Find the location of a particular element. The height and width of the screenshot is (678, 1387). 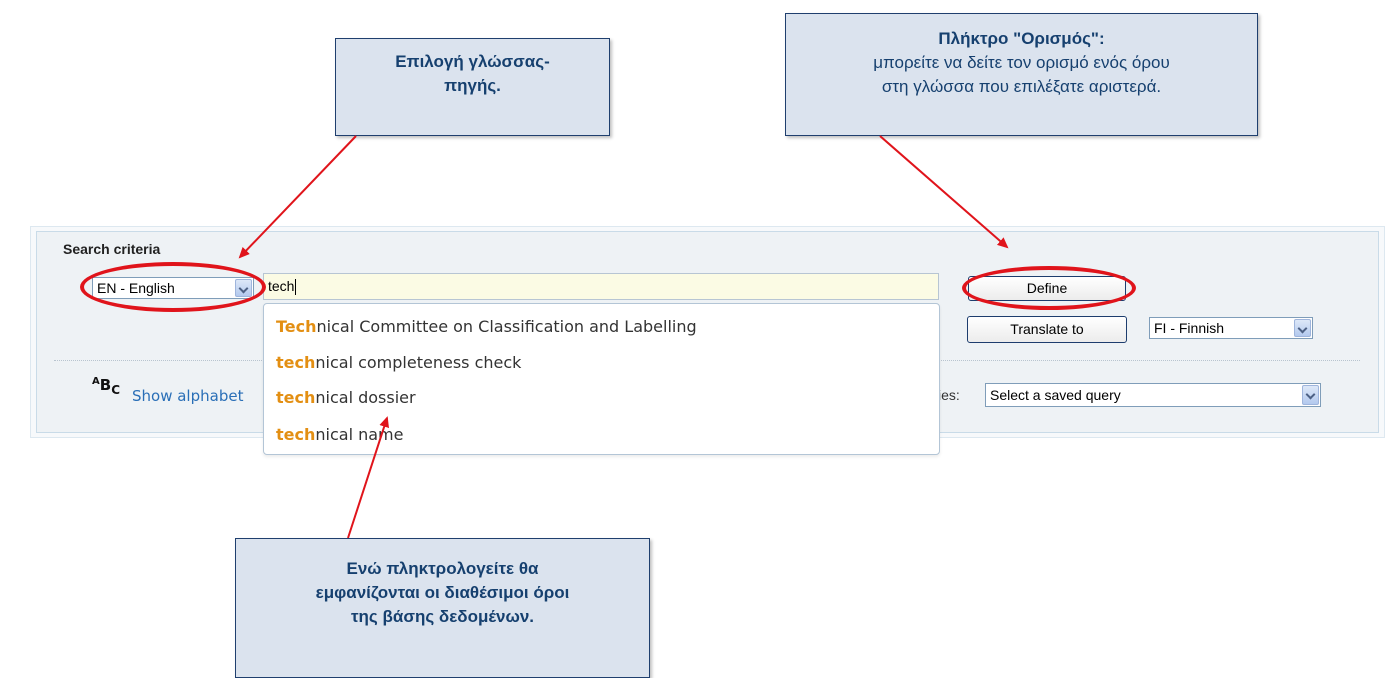

callout-source-language: Επιλογή γλώσσας- πηγής. is located at coordinates (472, 87).